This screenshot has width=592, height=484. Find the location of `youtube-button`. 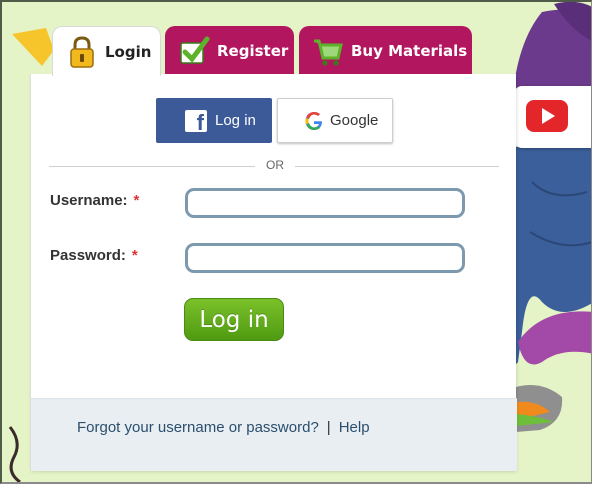

youtube-button is located at coordinates (552, 117).